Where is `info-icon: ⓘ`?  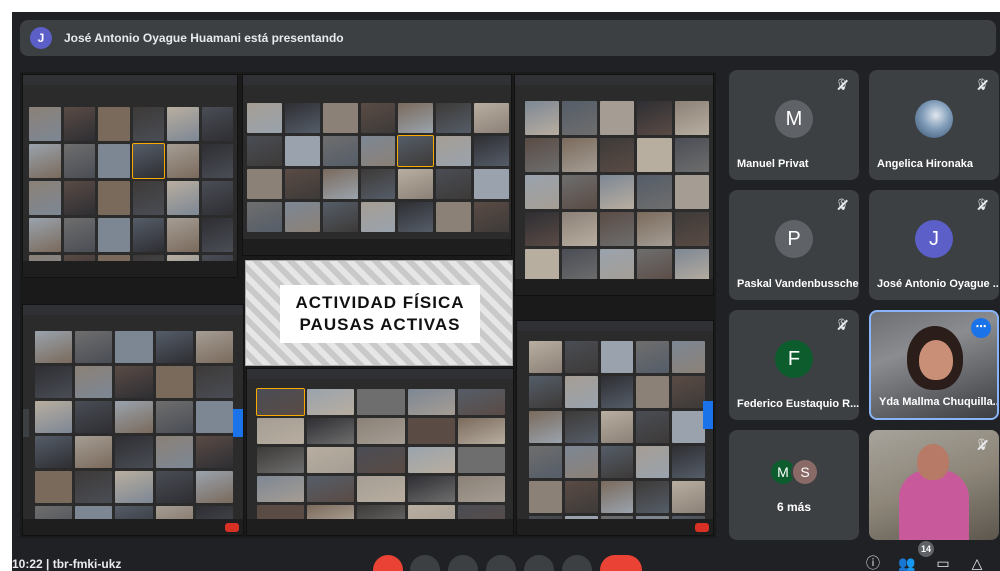
info-icon: ⓘ is located at coordinates (873, 563).